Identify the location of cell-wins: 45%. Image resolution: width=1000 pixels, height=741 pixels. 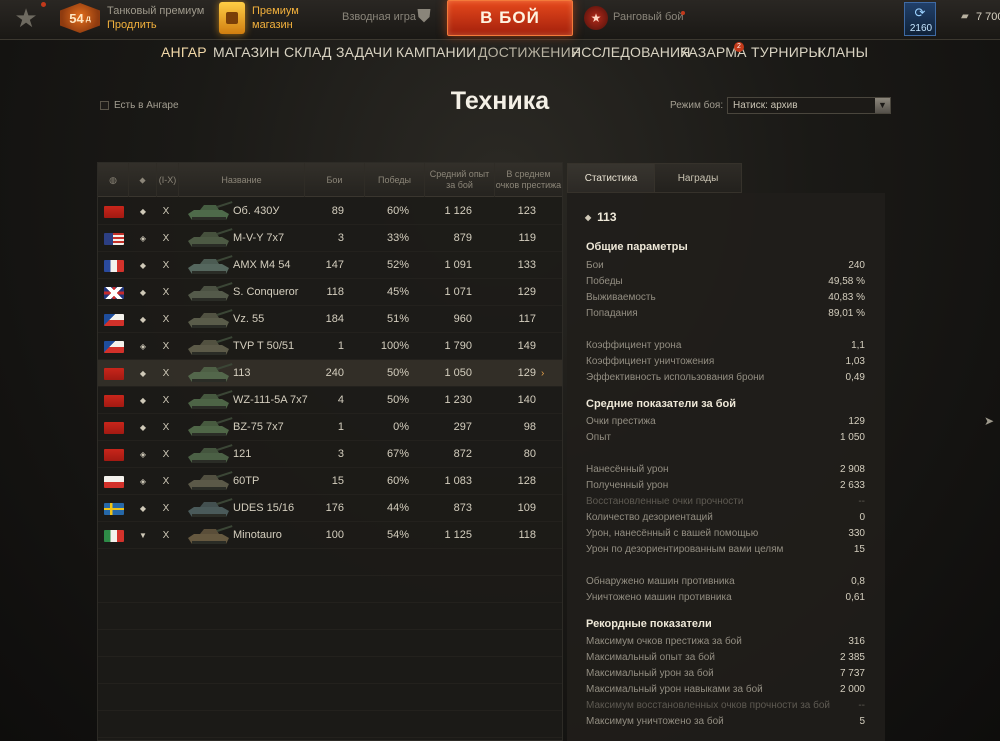
(397, 292).